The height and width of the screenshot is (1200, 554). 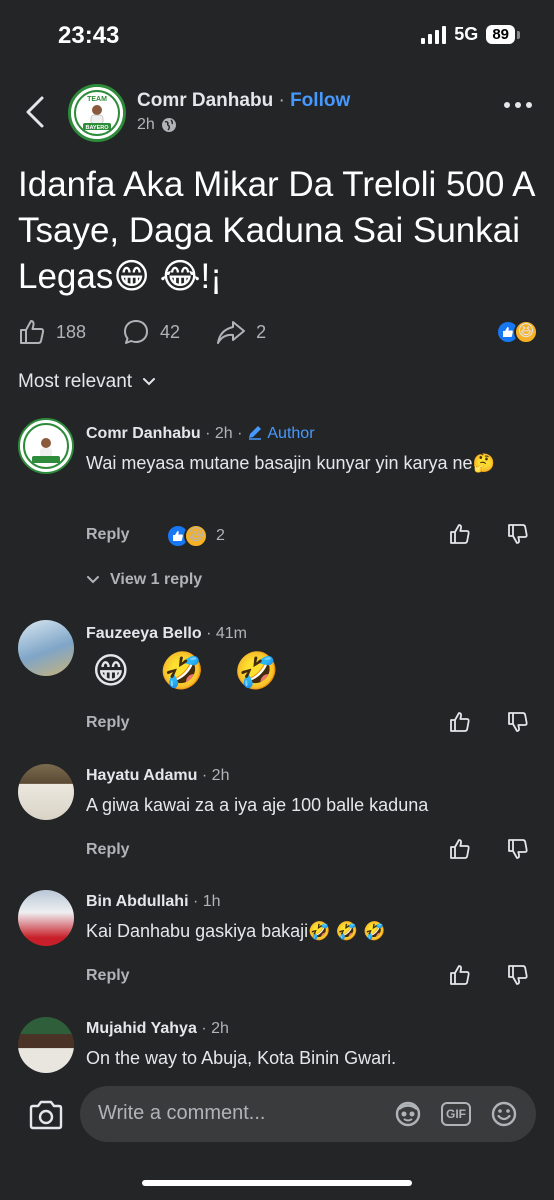 I want to click on commenter-name: Mujahid Yahya, so click(x=141, y=1028).